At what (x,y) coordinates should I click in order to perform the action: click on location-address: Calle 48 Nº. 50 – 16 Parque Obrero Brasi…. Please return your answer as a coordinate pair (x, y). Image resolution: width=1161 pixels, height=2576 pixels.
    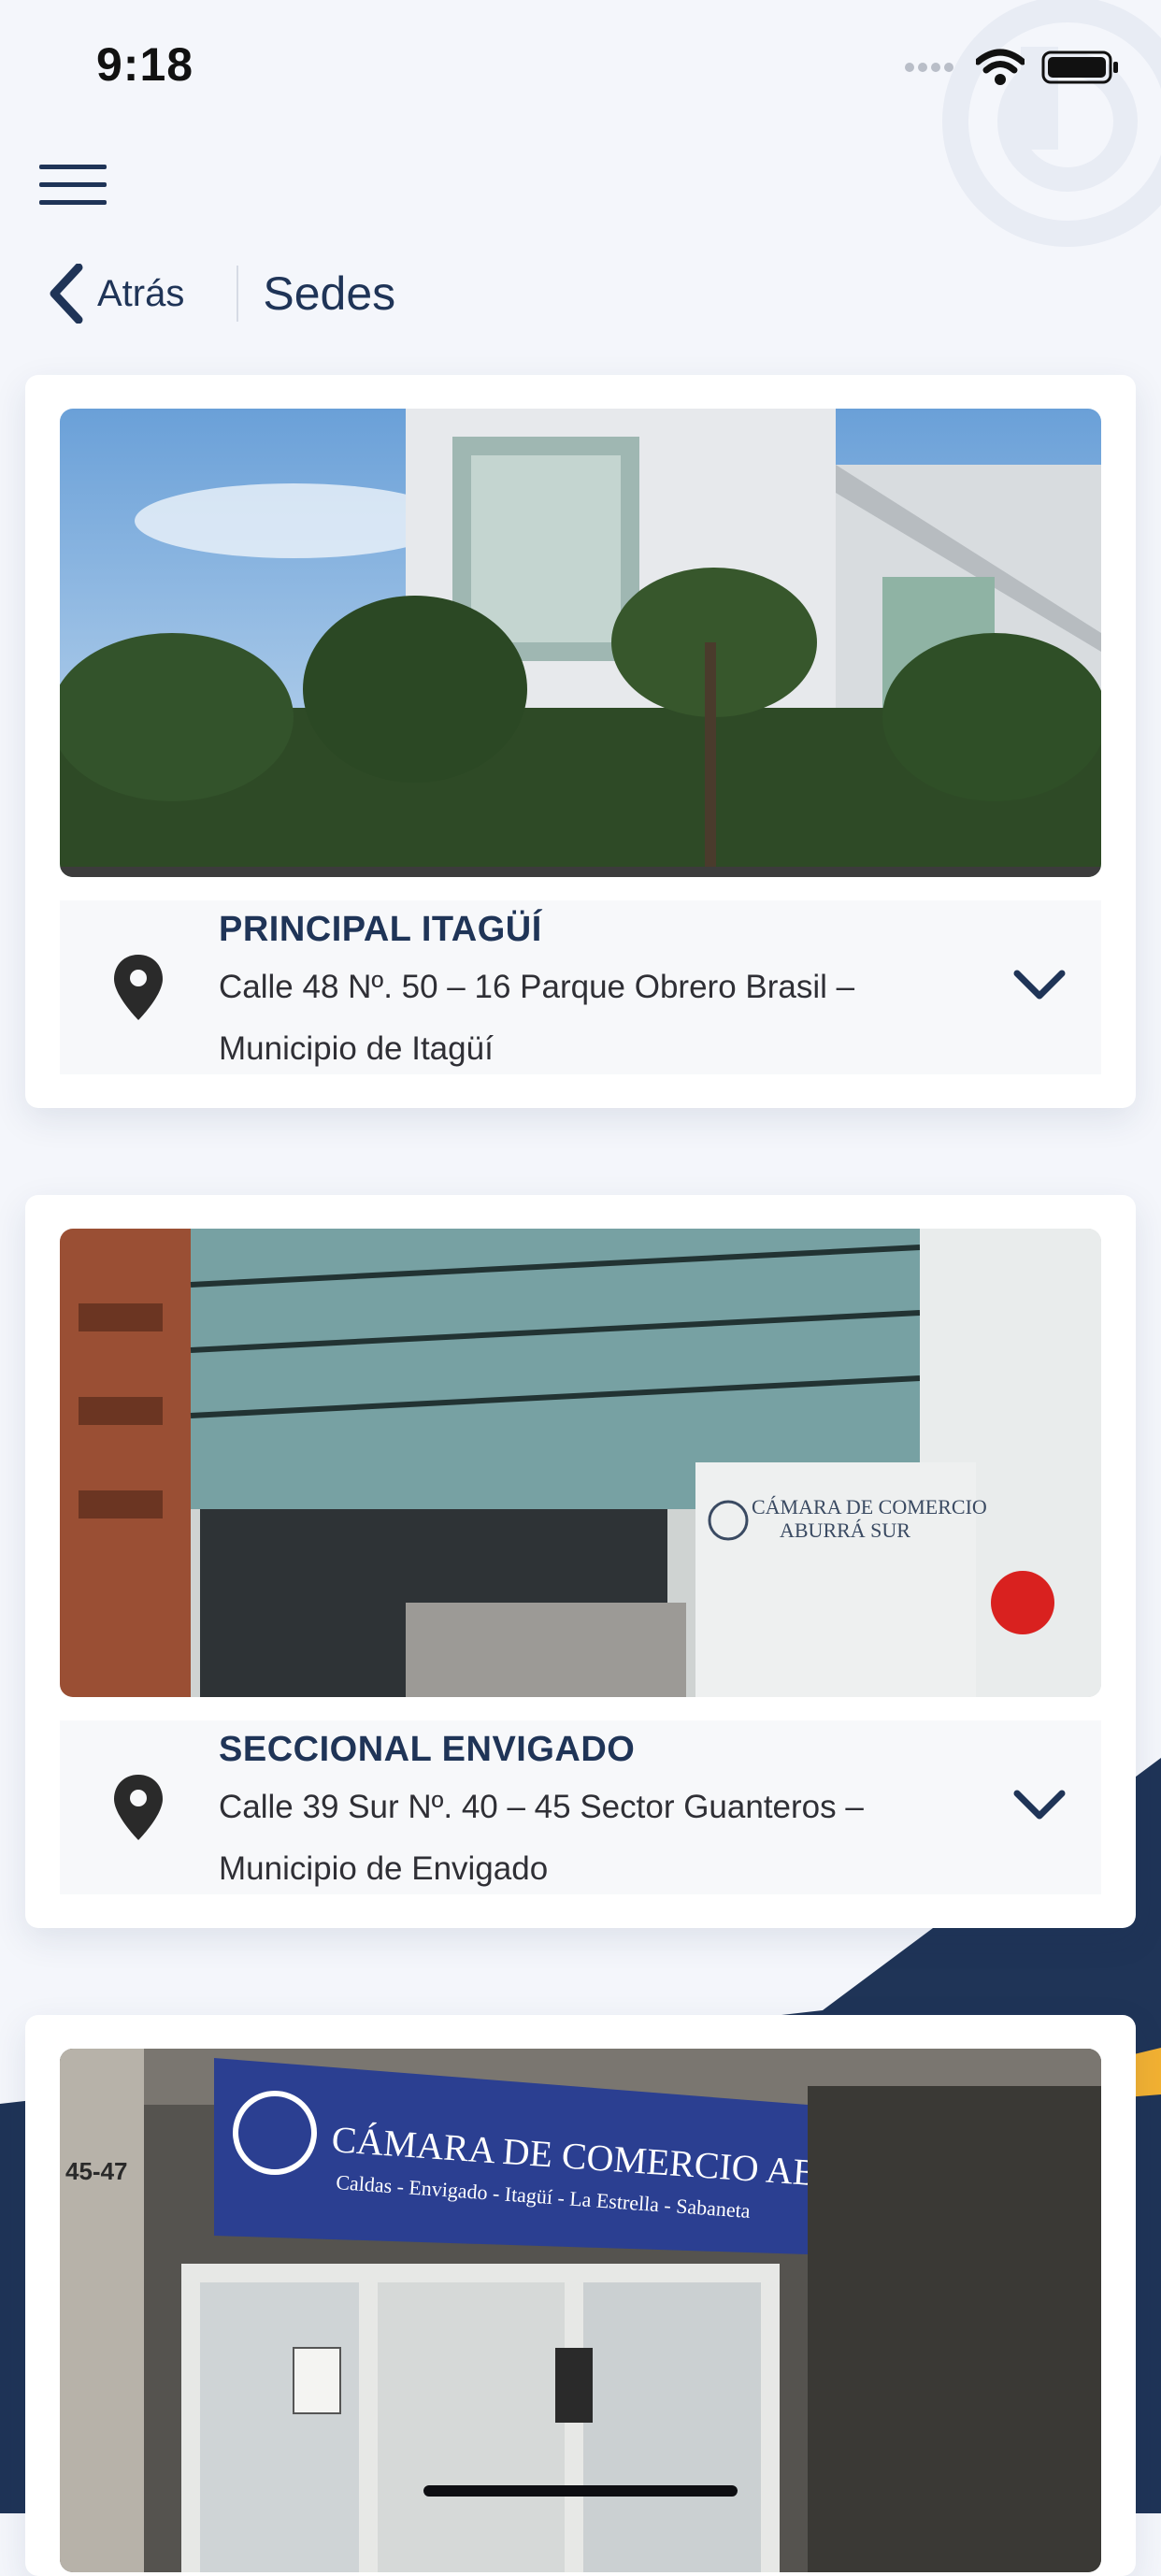
    Looking at the image, I should click on (537, 1018).